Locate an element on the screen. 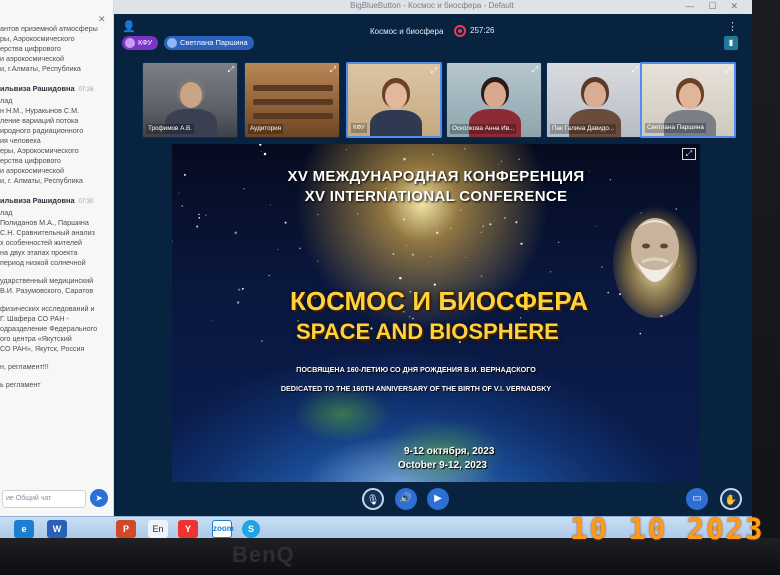 The height and width of the screenshot is (575, 780). chat-message-time: 07:30 is located at coordinates (86, 202).